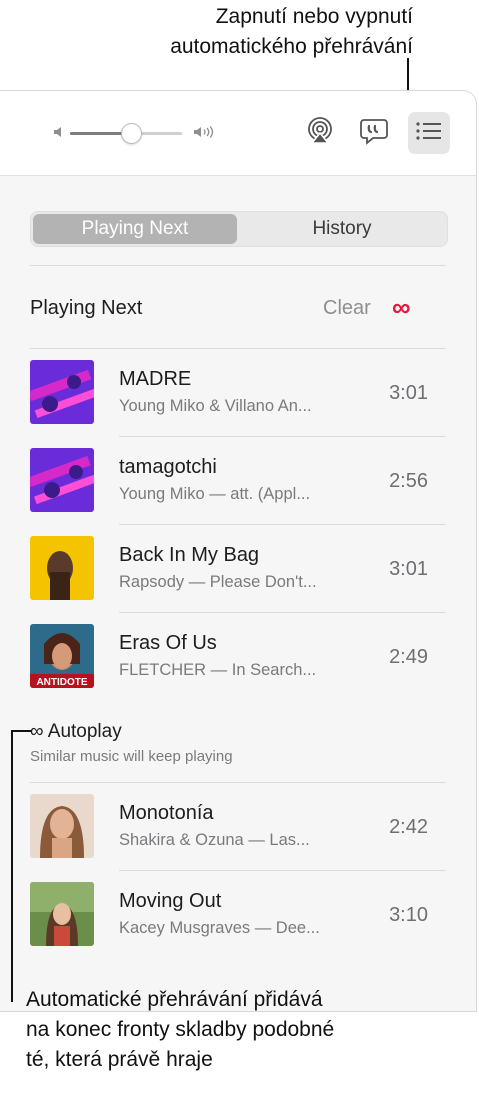  What do you see at coordinates (238, 827) in the screenshot?
I see `track-row: Monotonía Shakira & Ozuna — Las... 2:42` at bounding box center [238, 827].